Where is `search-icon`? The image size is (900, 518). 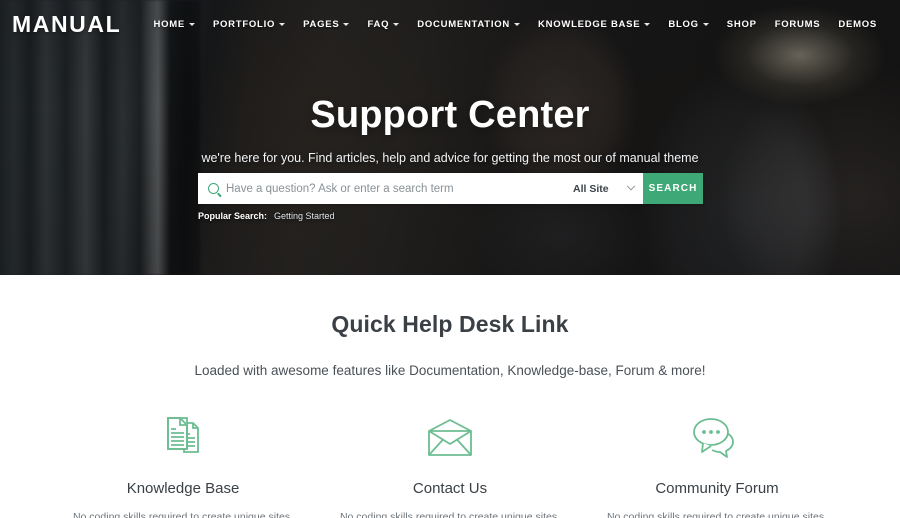 search-icon is located at coordinates (213, 188).